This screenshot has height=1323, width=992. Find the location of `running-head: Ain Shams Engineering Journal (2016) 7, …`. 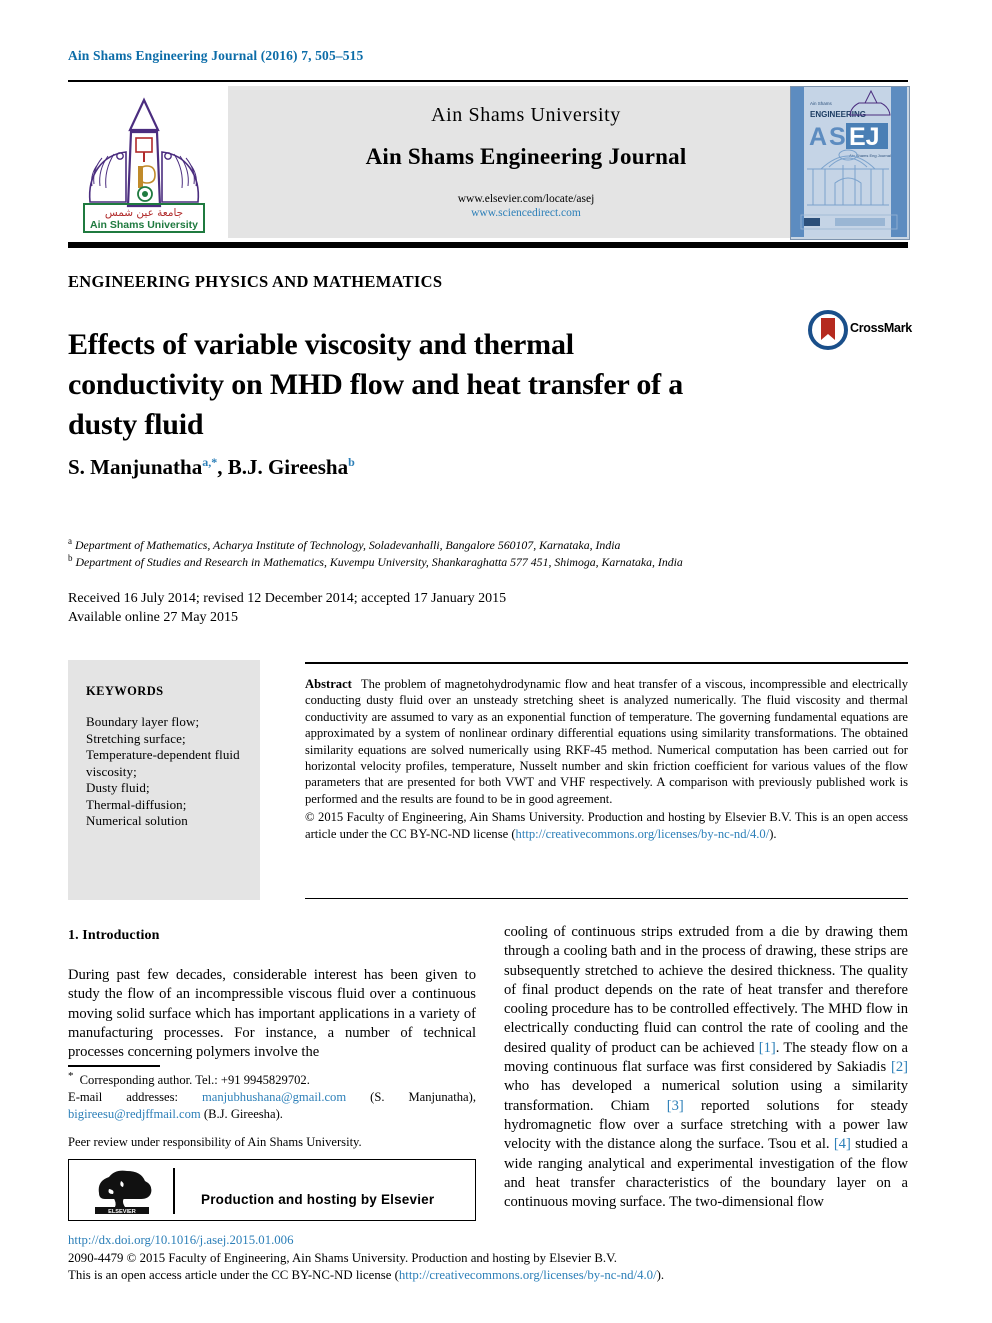

running-head: Ain Shams Engineering Journal (2016) 7, … is located at coordinates (216, 55).